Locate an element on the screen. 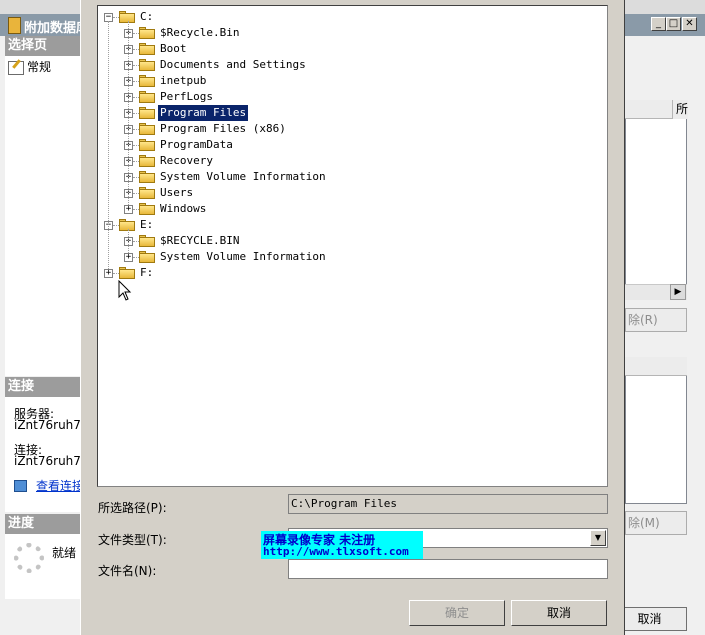 The width and height of the screenshot is (705, 635). tree-node-label: Recovery is located at coordinates (186, 161).